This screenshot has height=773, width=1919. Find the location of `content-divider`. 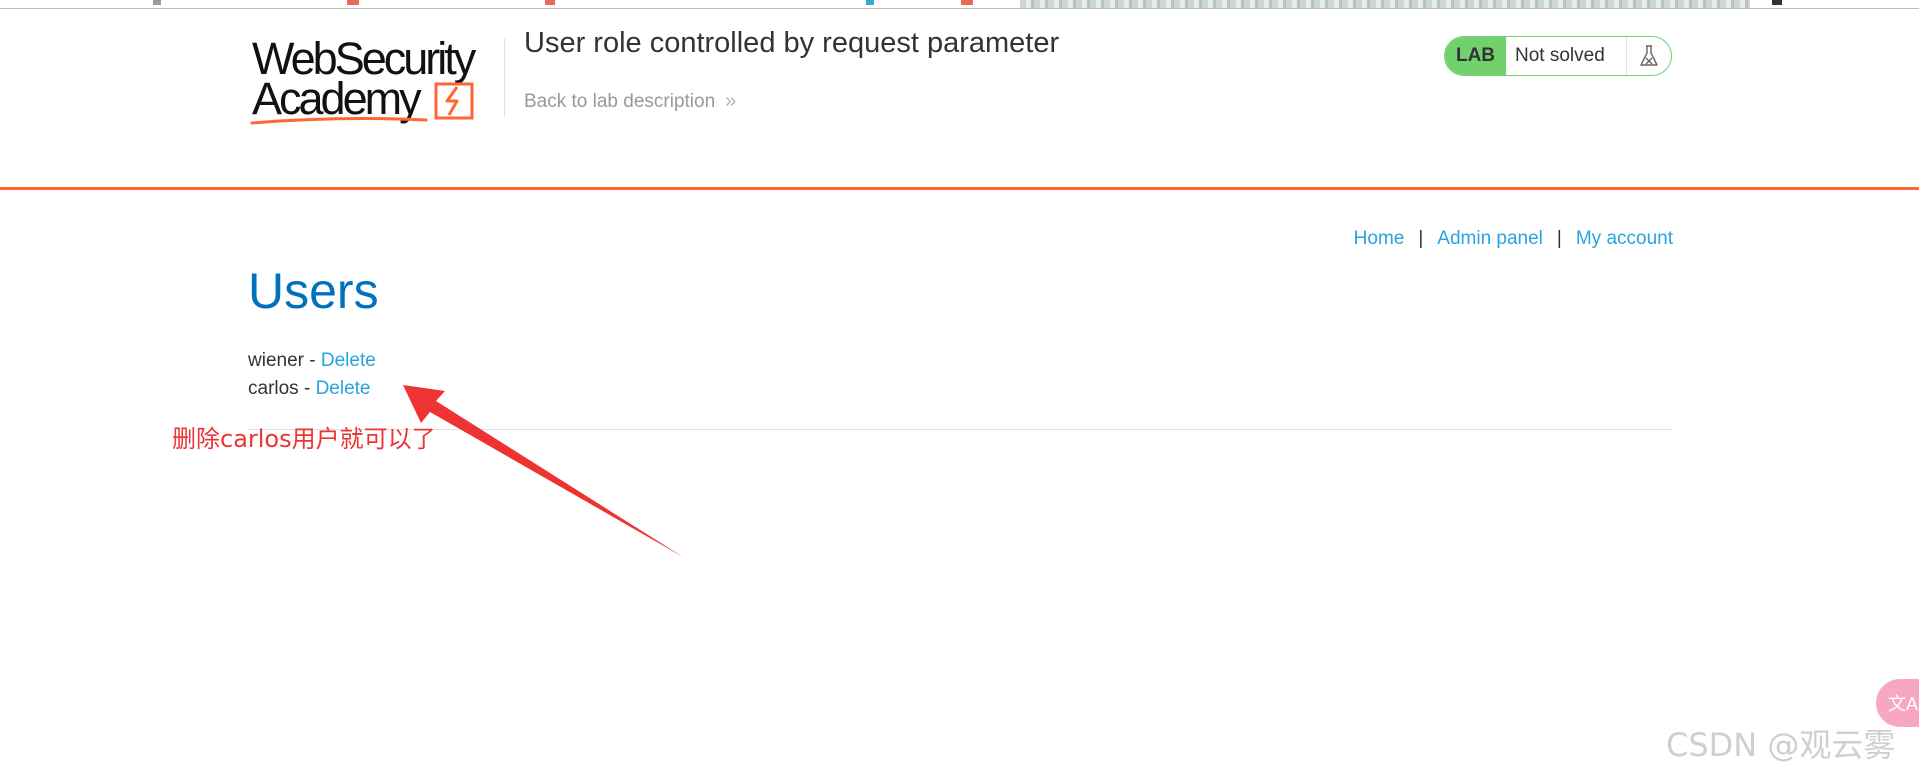

content-divider is located at coordinates (960, 429).